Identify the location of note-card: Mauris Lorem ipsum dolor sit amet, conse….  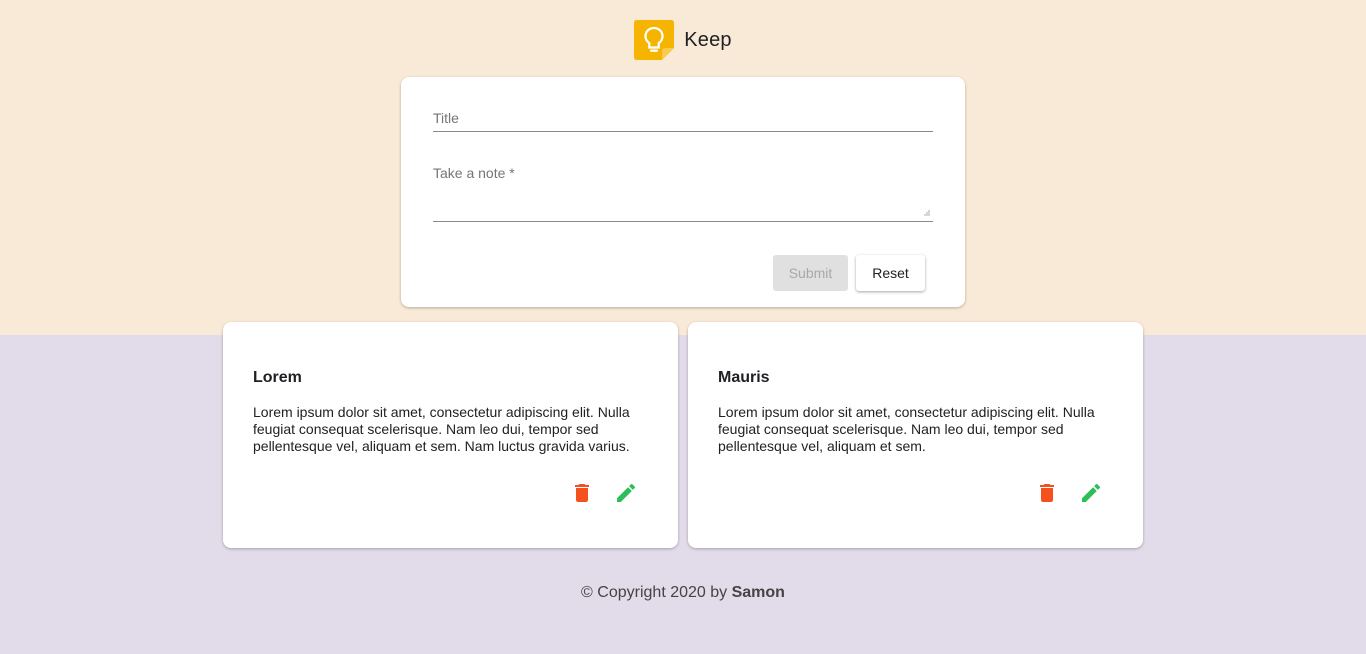
(915, 435).